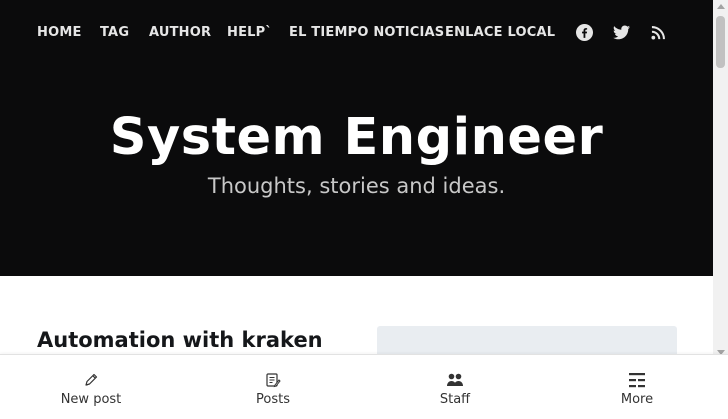 Image resolution: width=728 pixels, height=419 pixels. Describe the element at coordinates (455, 399) in the screenshot. I see `staff-label: Staff` at that location.